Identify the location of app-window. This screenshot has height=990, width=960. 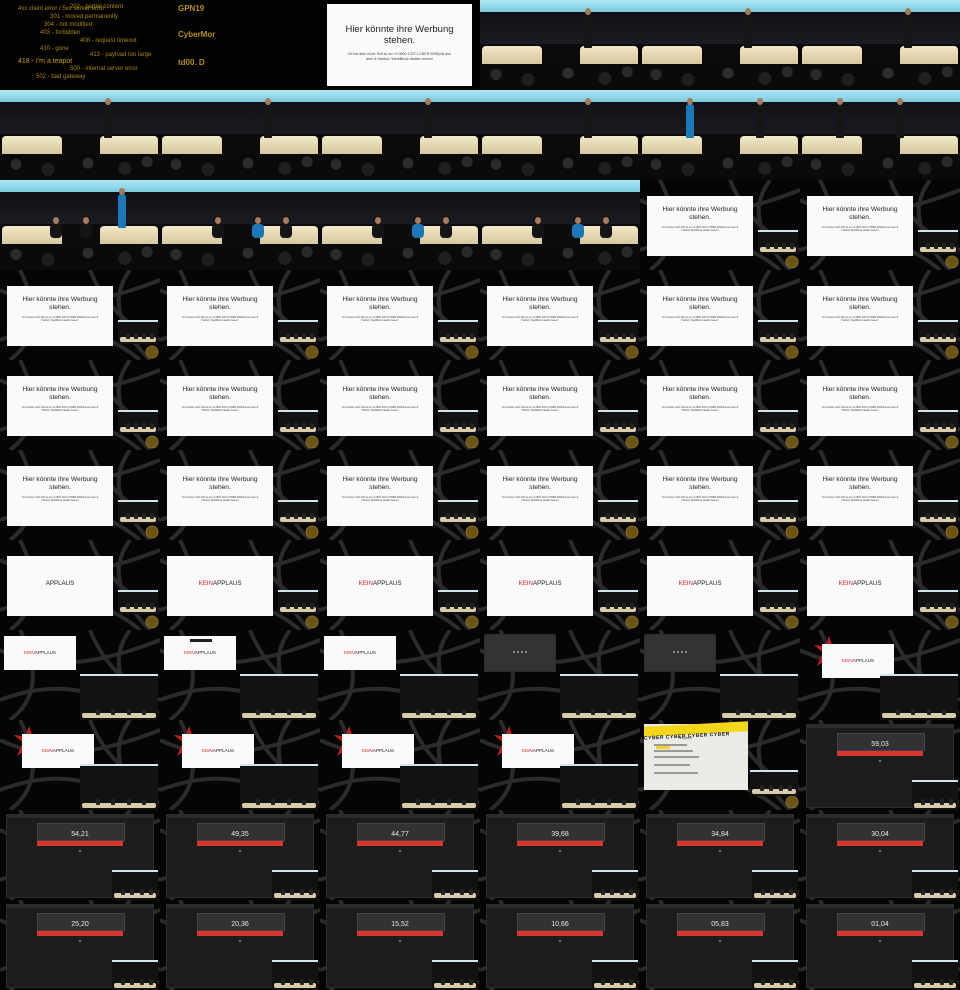
(680, 653).